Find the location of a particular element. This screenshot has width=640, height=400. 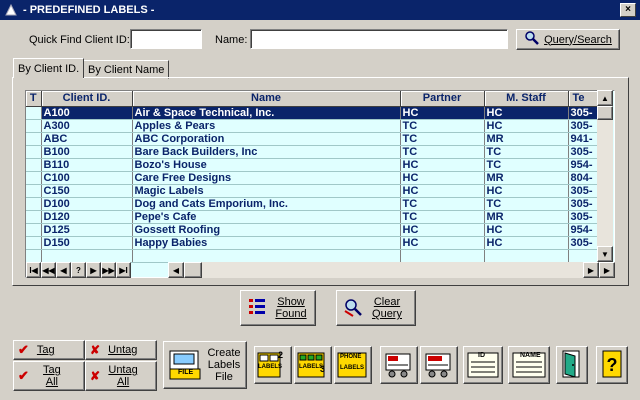

previous-page-button: ◀◀ is located at coordinates (48, 270).